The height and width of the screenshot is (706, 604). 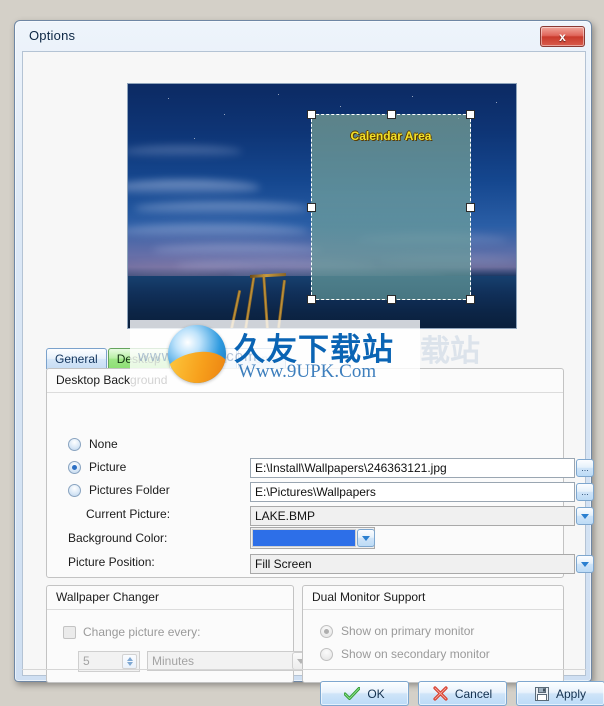 What do you see at coordinates (571, 693) in the screenshot?
I see `apply-button-label: Apply` at bounding box center [571, 693].